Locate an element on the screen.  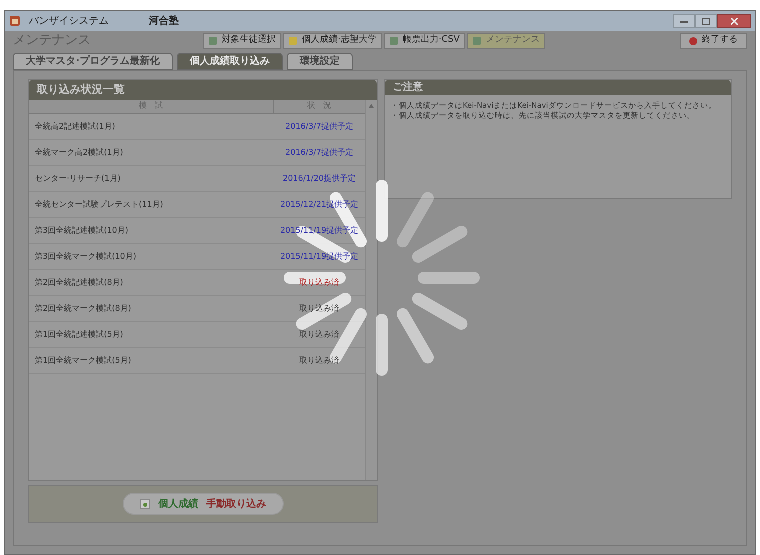
table-row: 第1回全統マーク模試(5月) 取り込み済 is located at coordinates (197, 361).